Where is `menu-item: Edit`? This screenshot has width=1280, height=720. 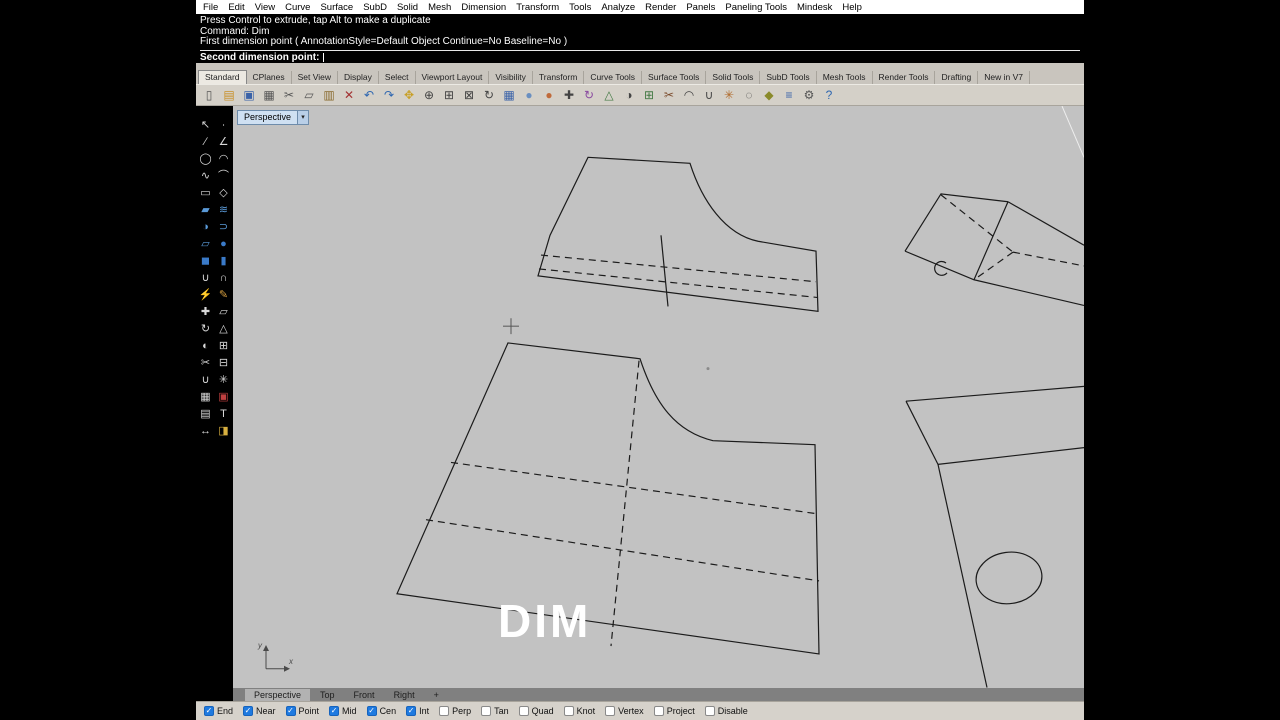 menu-item: Edit is located at coordinates (236, 7).